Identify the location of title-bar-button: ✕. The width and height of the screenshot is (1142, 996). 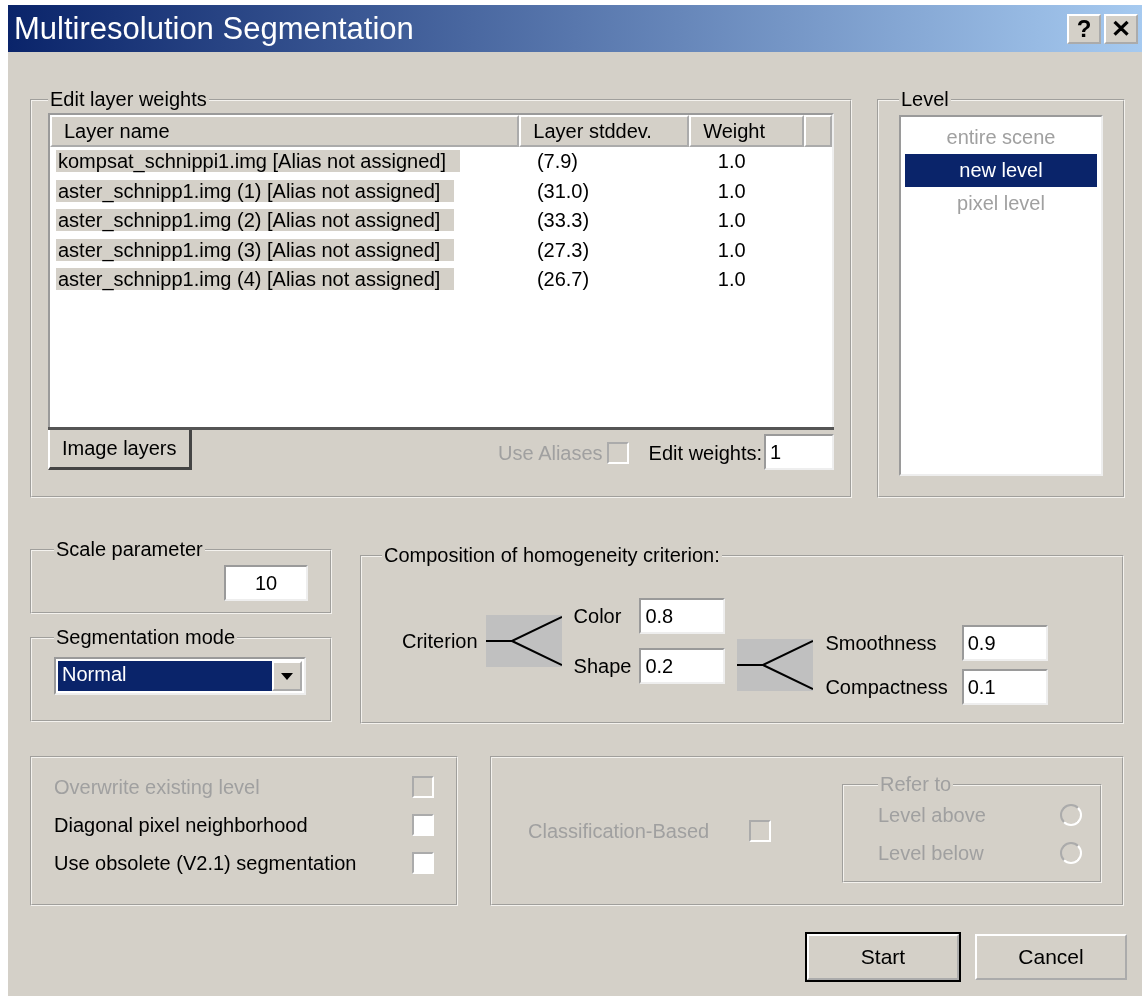
(1121, 28).